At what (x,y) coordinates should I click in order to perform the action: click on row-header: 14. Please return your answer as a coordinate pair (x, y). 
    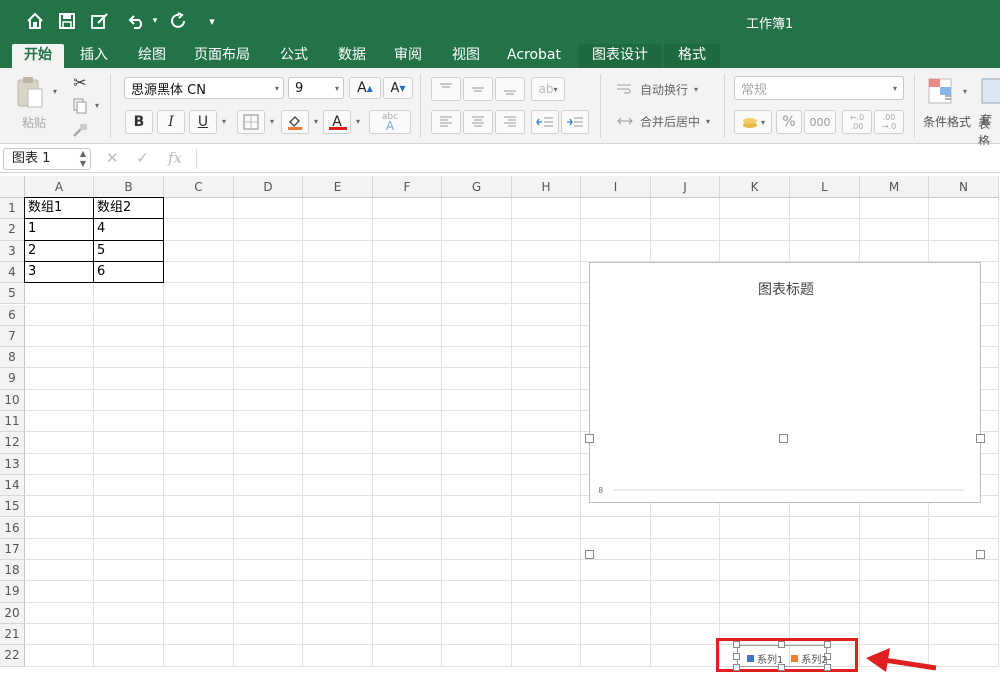
    Looking at the image, I should click on (12, 485).